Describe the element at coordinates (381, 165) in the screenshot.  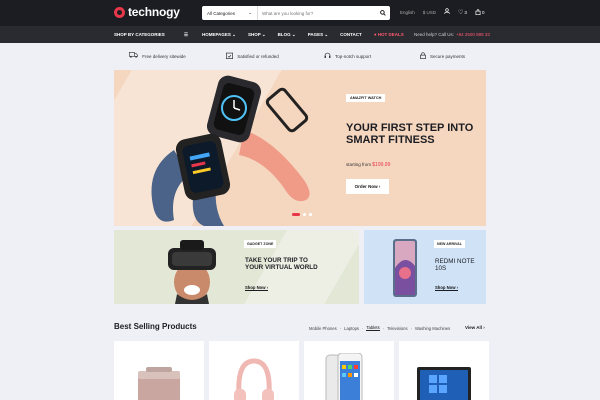
I see `hero-price-value: $199.99` at that location.